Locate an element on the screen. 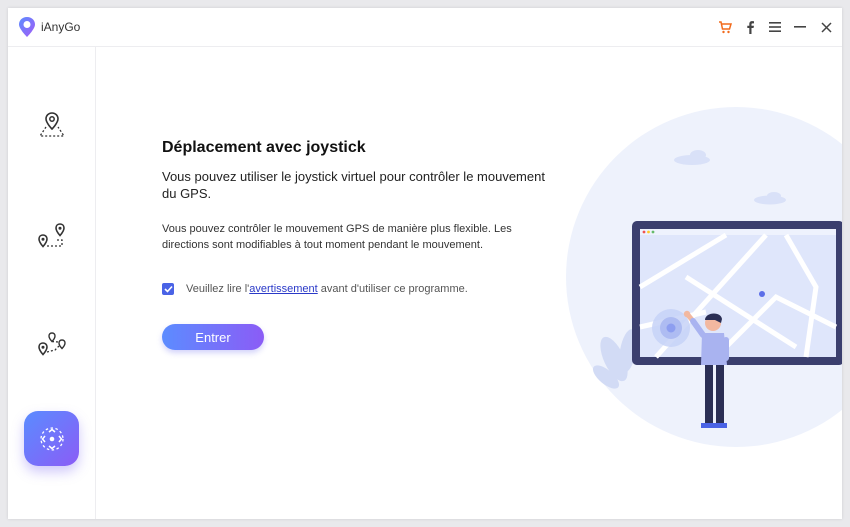 The width and height of the screenshot is (850, 527). mode-sidebar is located at coordinates (52, 283).